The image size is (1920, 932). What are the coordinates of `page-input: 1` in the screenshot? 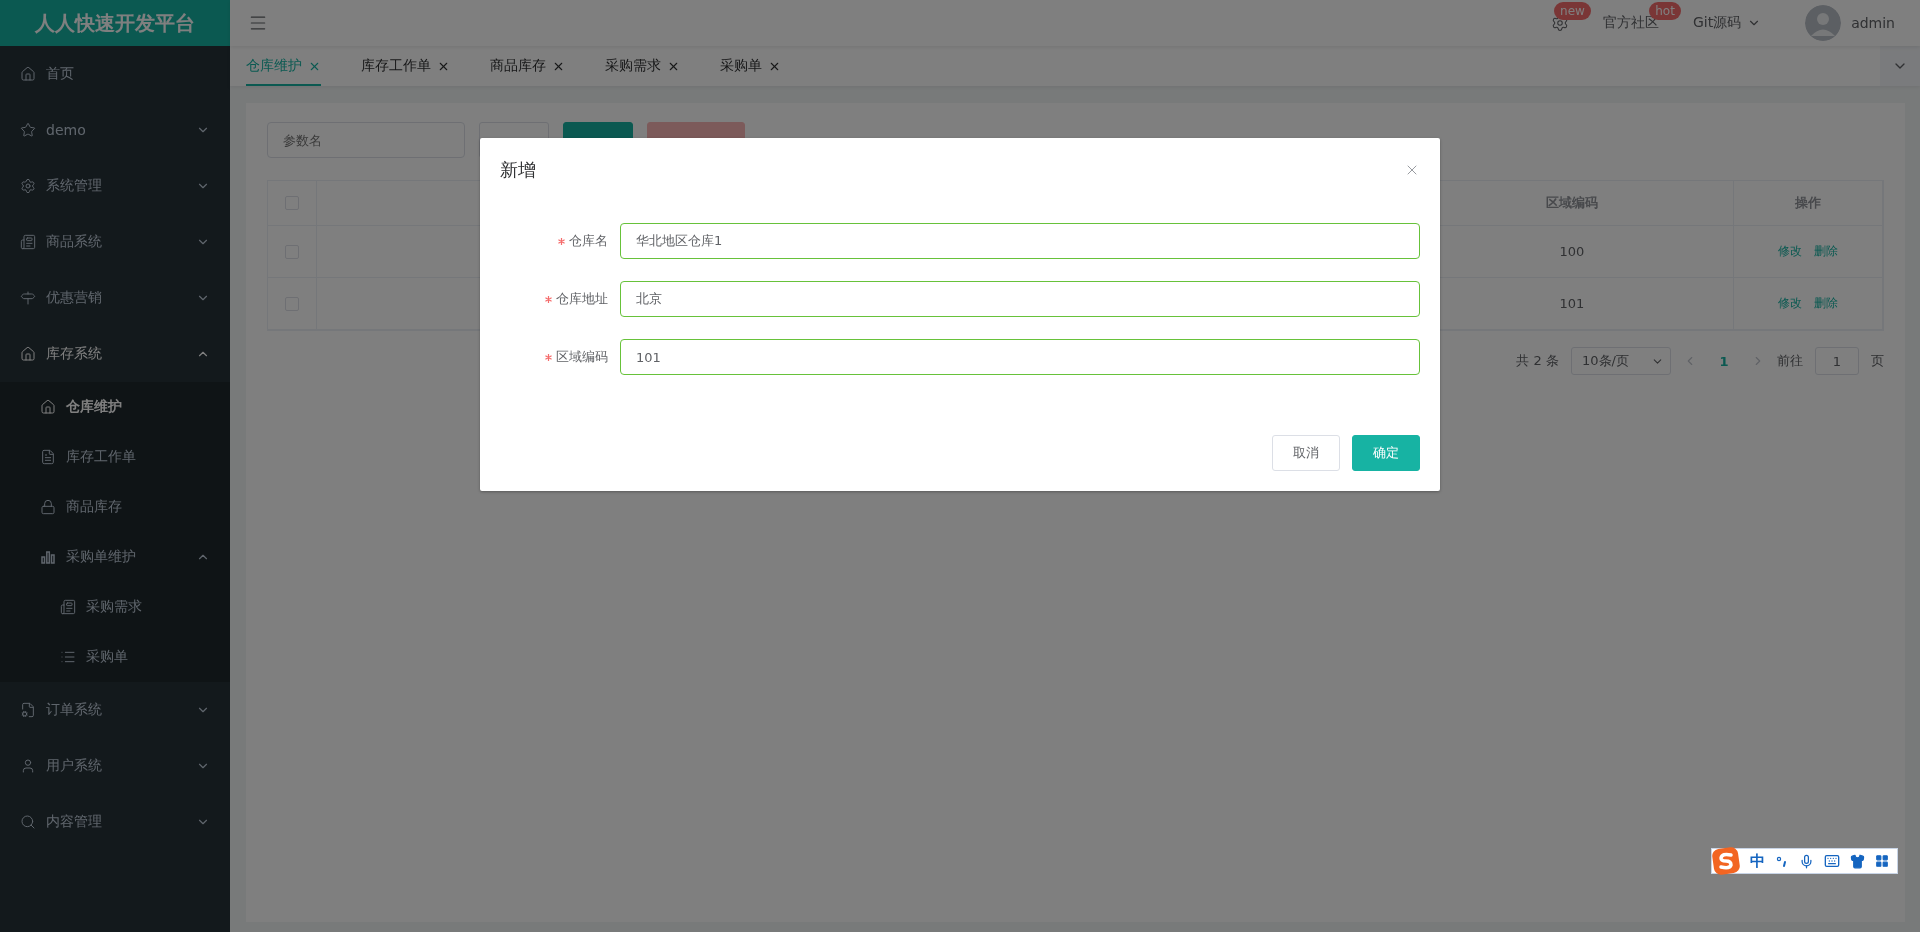 It's located at (1837, 361).